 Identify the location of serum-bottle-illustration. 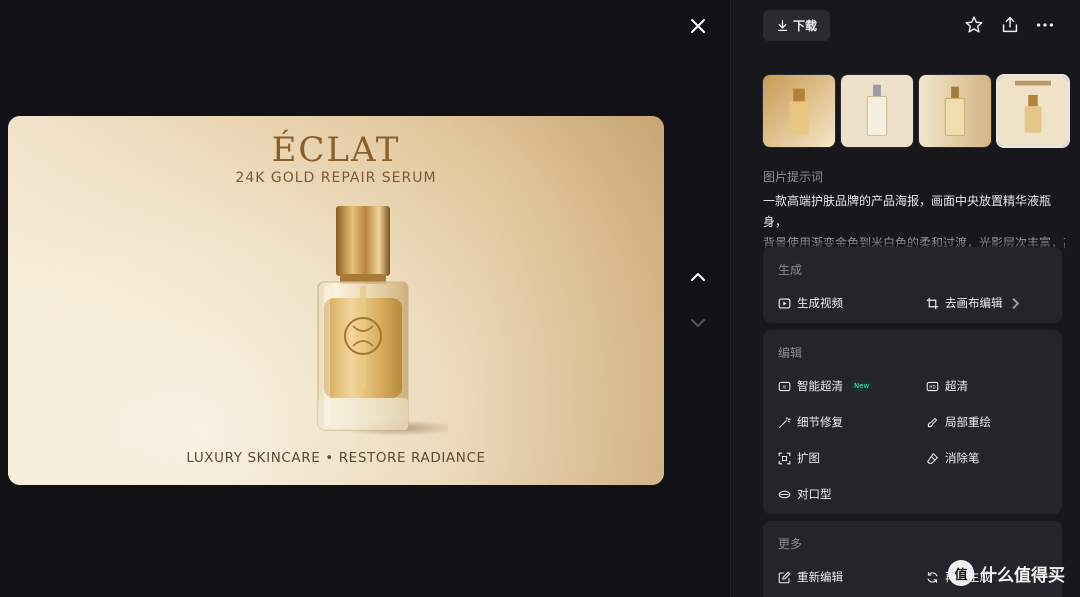
(382, 321).